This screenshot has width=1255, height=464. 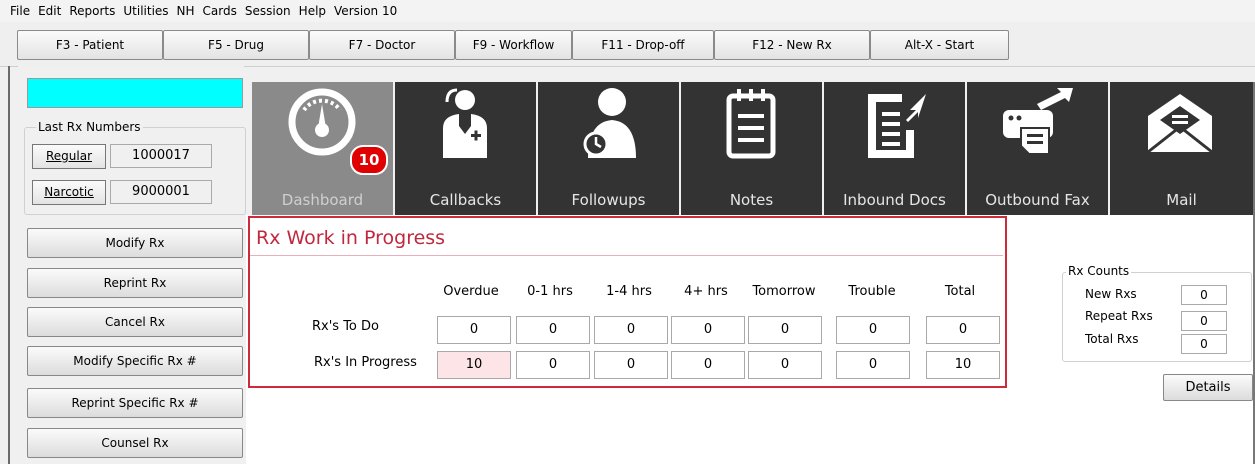 I want to click on column-header-overdue: Overdue, so click(x=471, y=291).